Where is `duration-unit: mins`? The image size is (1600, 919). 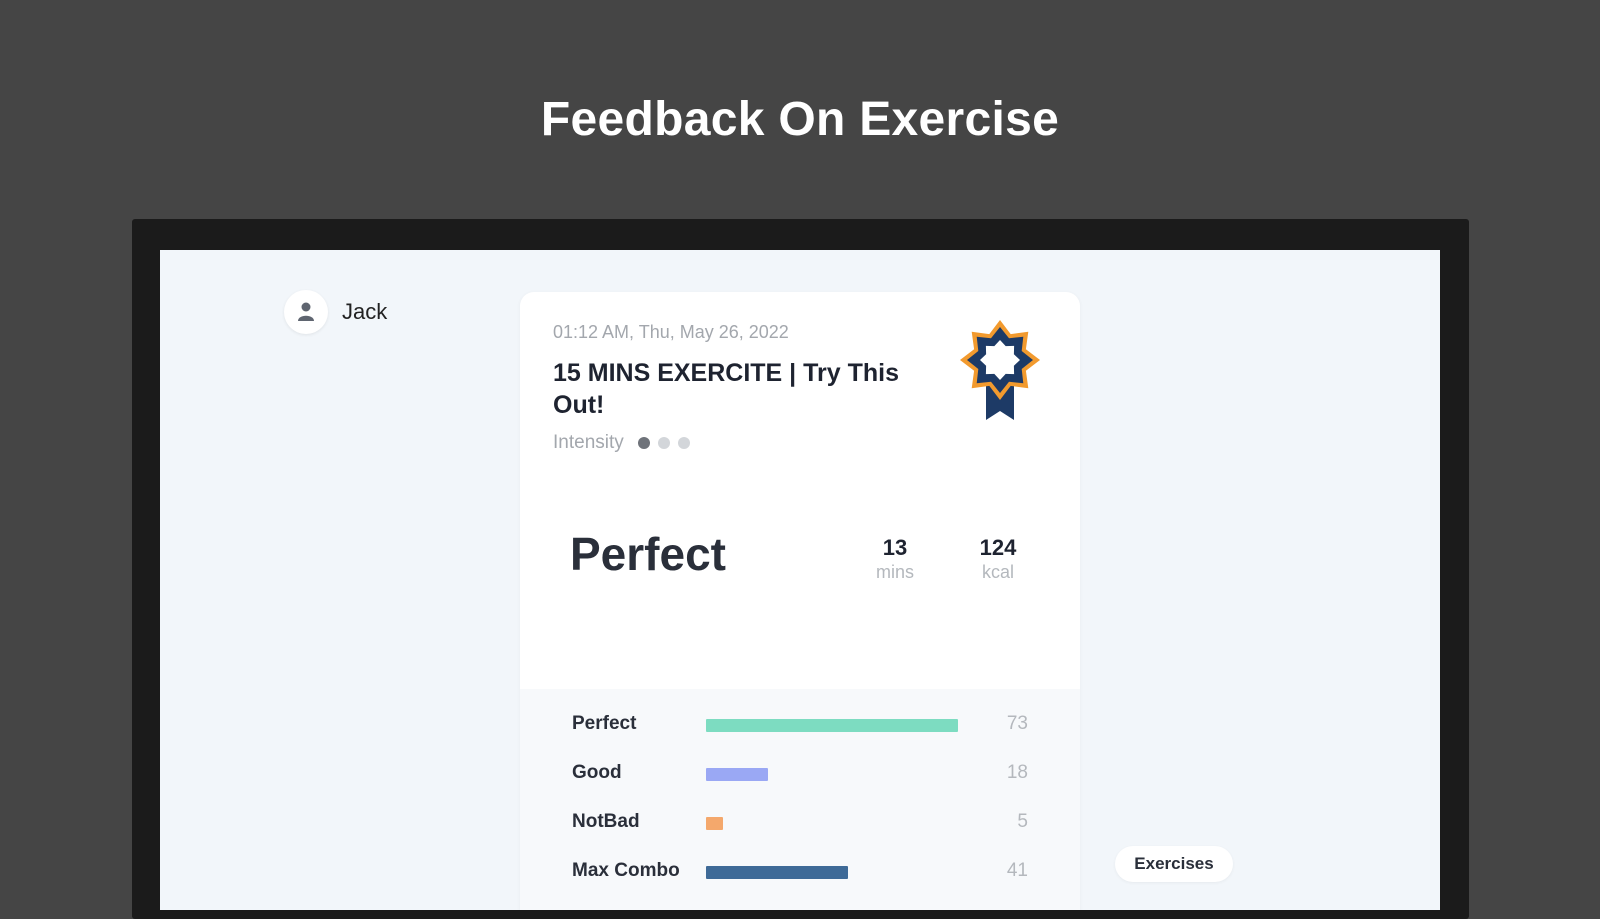
duration-unit: mins is located at coordinates (894, 572).